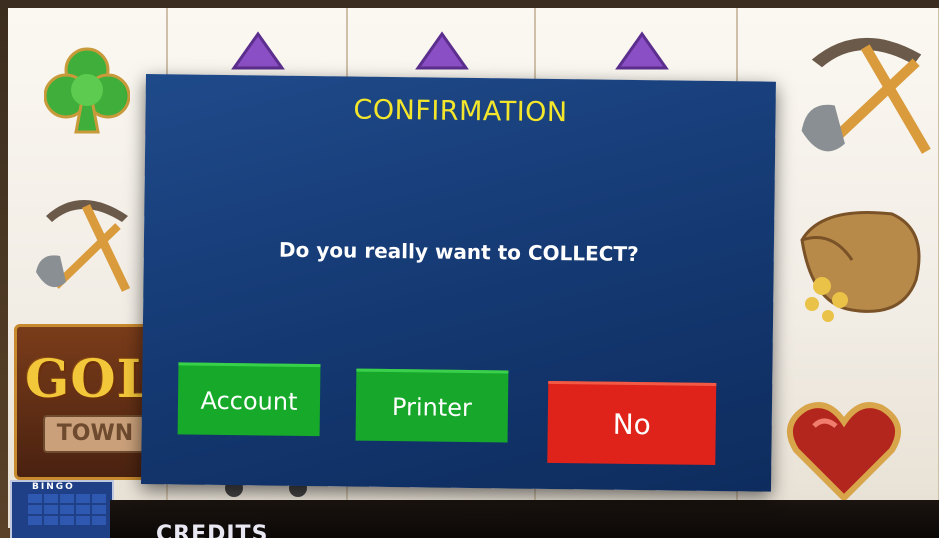  What do you see at coordinates (67, 509) in the screenshot?
I see `bingo-grid` at bounding box center [67, 509].